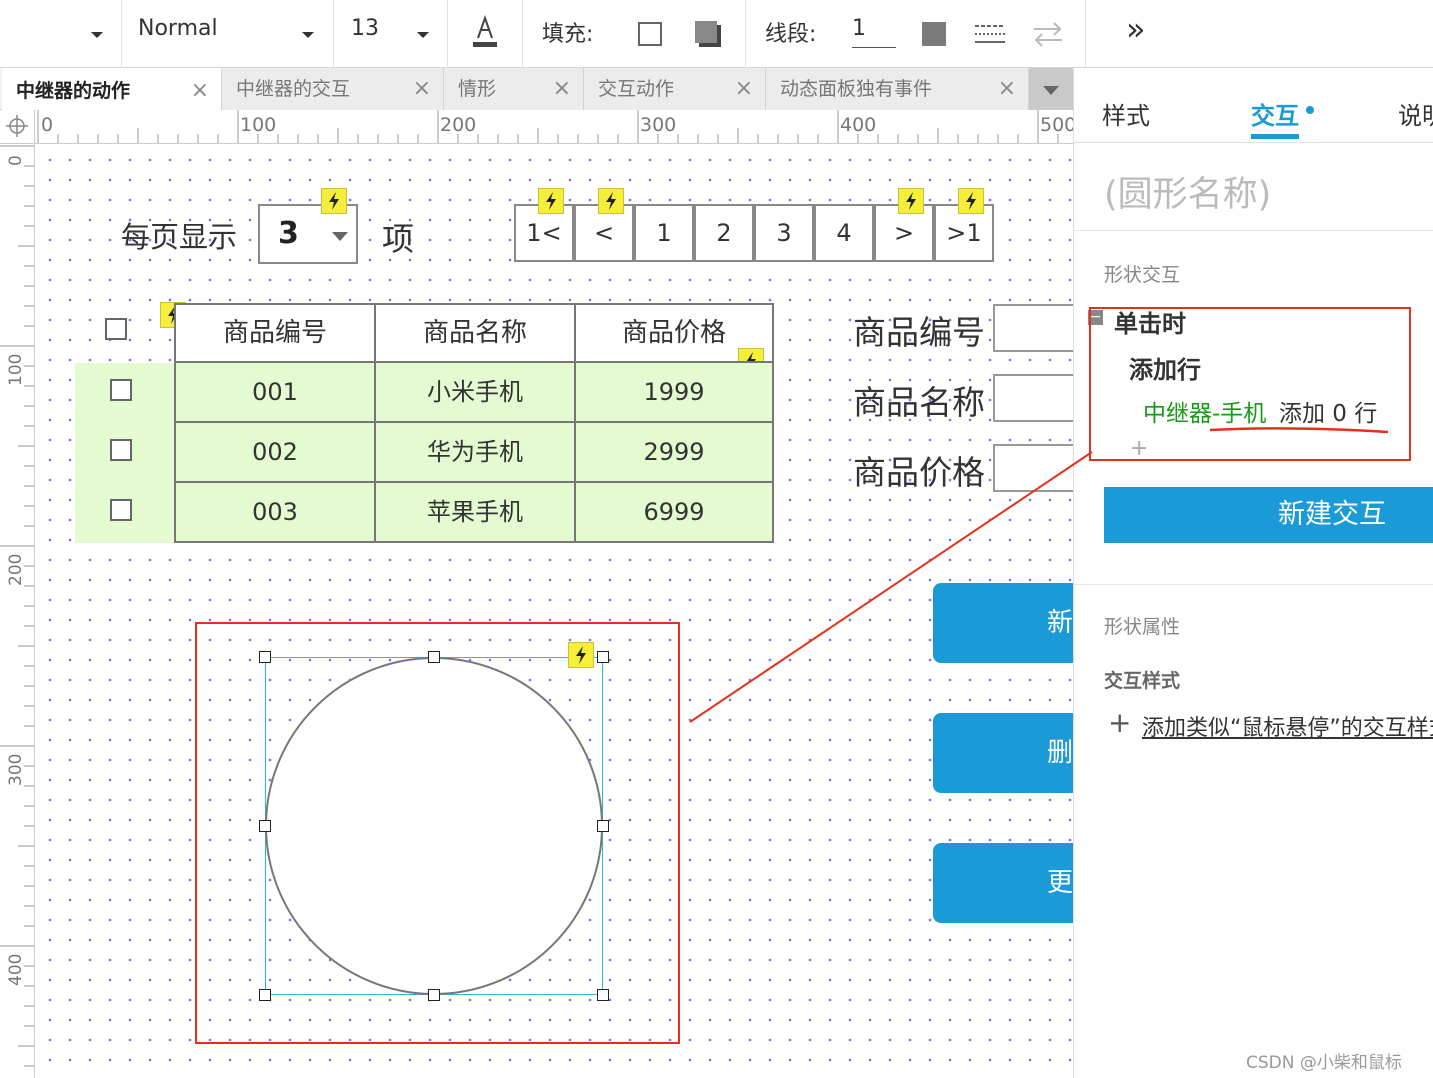 The image size is (1433, 1078). Describe the element at coordinates (275, 452) in the screenshot. I see `table-cell: 002` at that location.